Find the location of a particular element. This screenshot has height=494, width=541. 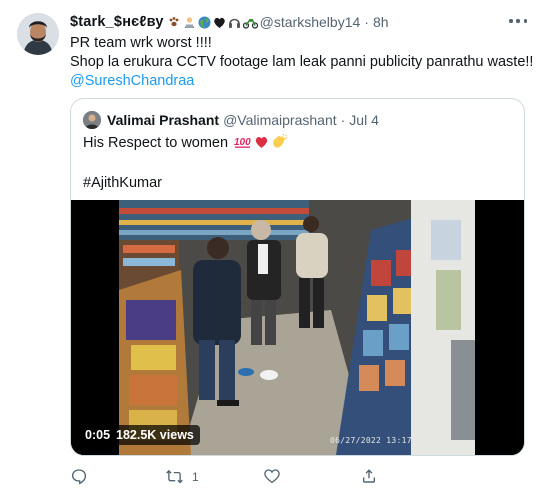

svg-text: 100 is located at coordinates (242, 142).